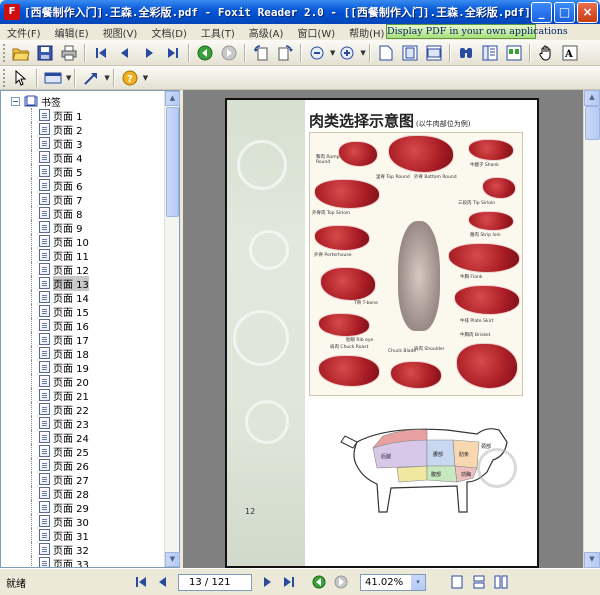 The width and height of the screenshot is (600, 595). Describe the element at coordinates (215, 582) in the screenshot. I see `page-number-field: 13 / 121` at that location.